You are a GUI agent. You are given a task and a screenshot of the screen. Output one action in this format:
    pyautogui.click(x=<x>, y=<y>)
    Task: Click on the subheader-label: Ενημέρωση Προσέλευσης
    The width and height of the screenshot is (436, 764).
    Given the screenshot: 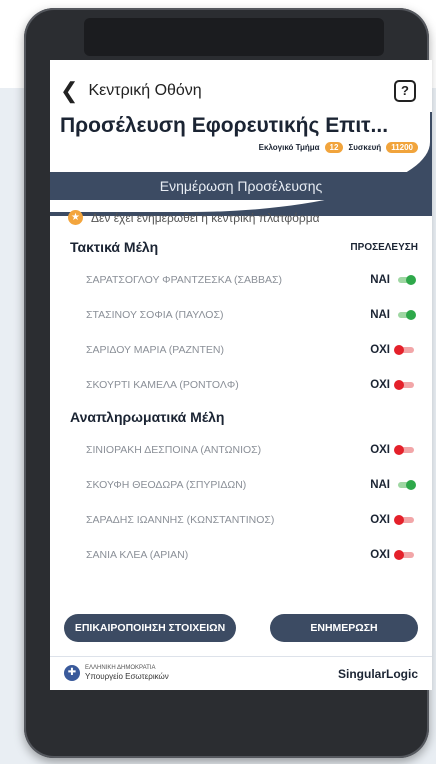 What is the action you would take?
    pyautogui.click(x=241, y=186)
    